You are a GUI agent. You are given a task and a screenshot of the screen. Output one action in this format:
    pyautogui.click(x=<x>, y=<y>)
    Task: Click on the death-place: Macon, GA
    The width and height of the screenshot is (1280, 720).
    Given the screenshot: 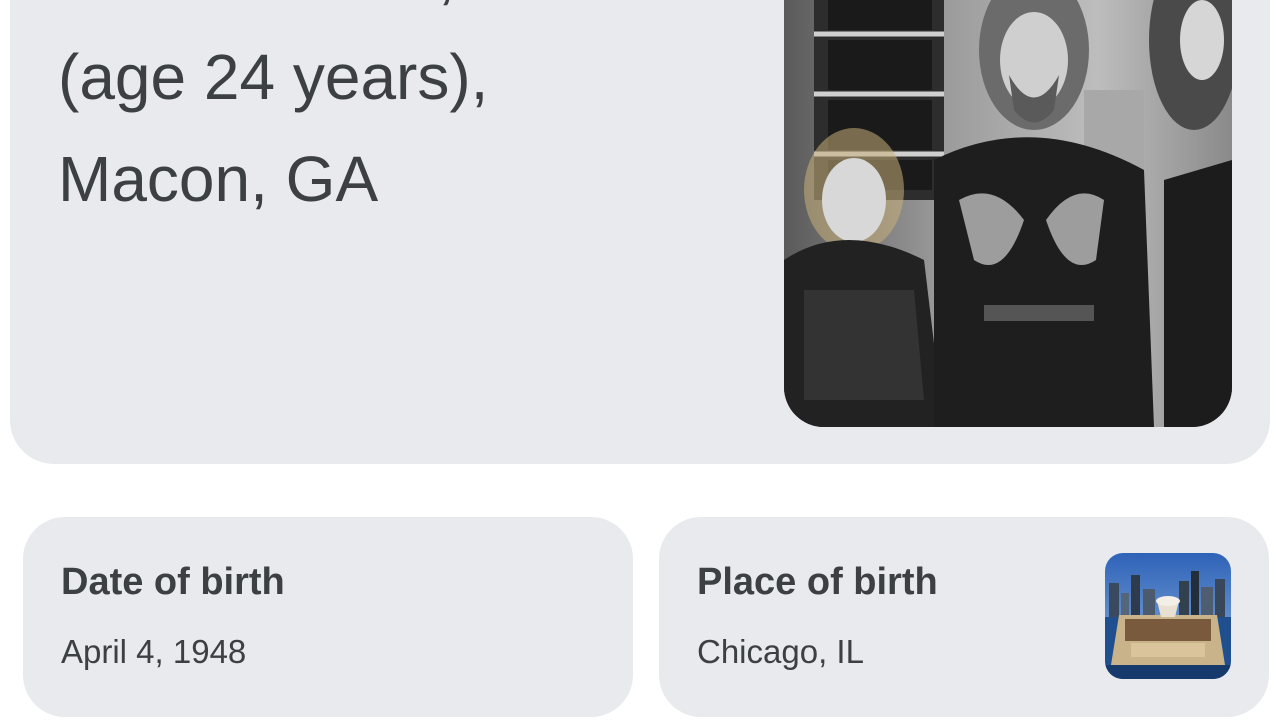 What is the action you would take?
    pyautogui.click(x=218, y=179)
    